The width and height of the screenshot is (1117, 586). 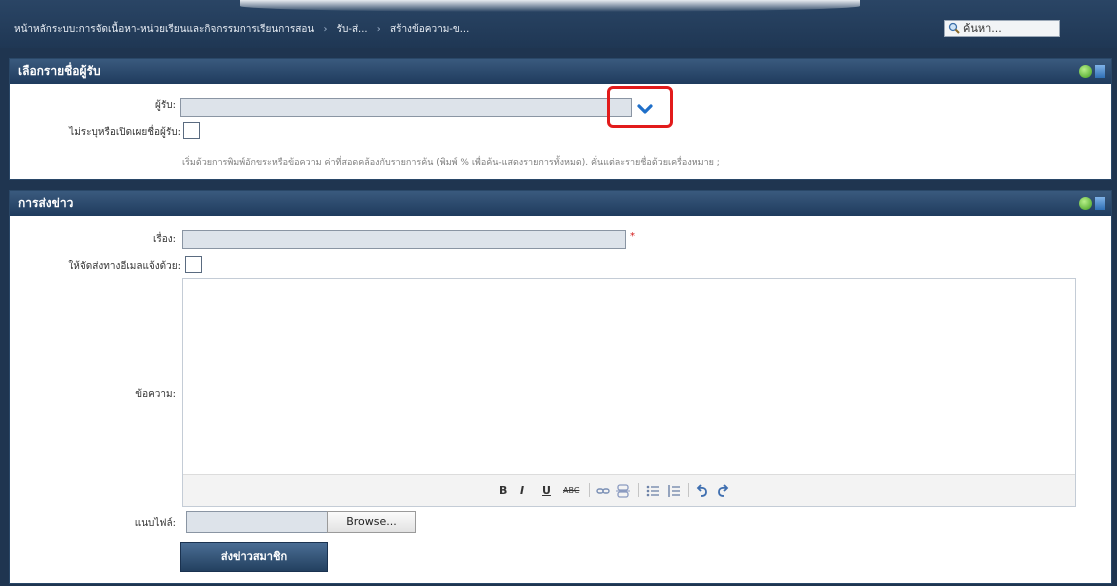 What do you see at coordinates (546, 490) in the screenshot?
I see `underline-button: U` at bounding box center [546, 490].